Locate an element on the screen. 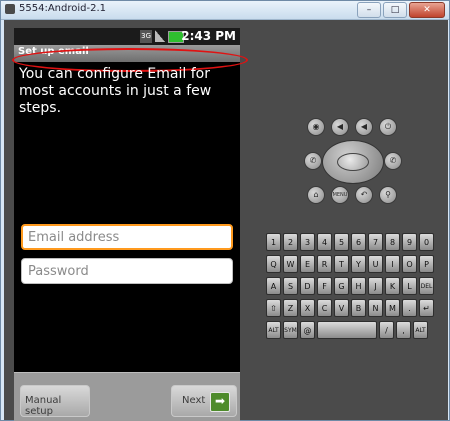 The height and width of the screenshot is (421, 450). keyboard-row-4: ⇧ Z X C V B N M . ↵ is located at coordinates (354, 309).